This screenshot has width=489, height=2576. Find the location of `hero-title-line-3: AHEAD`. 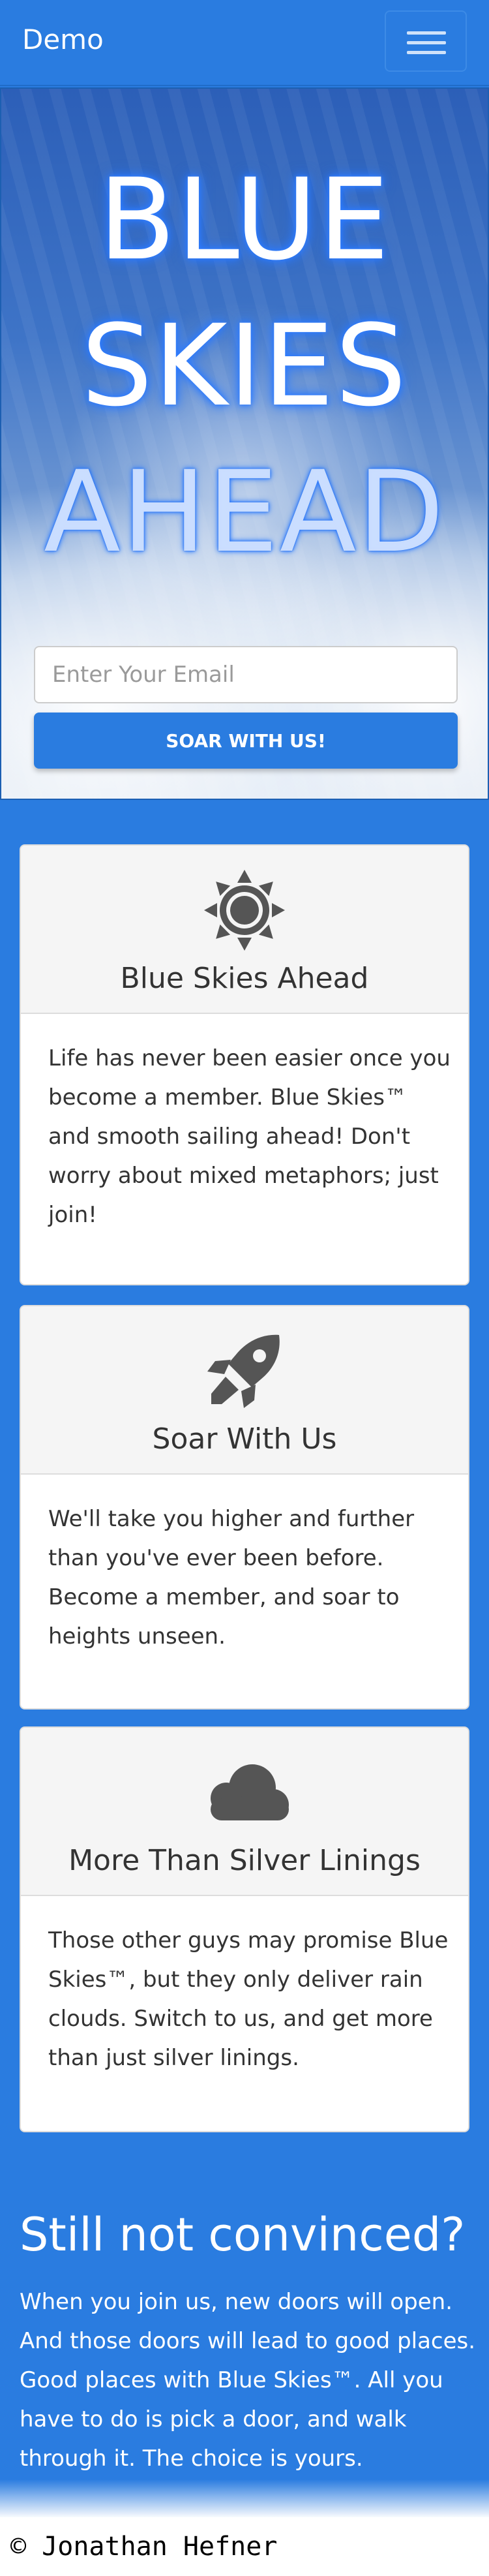

hero-title-line-3: AHEAD is located at coordinates (244, 511).